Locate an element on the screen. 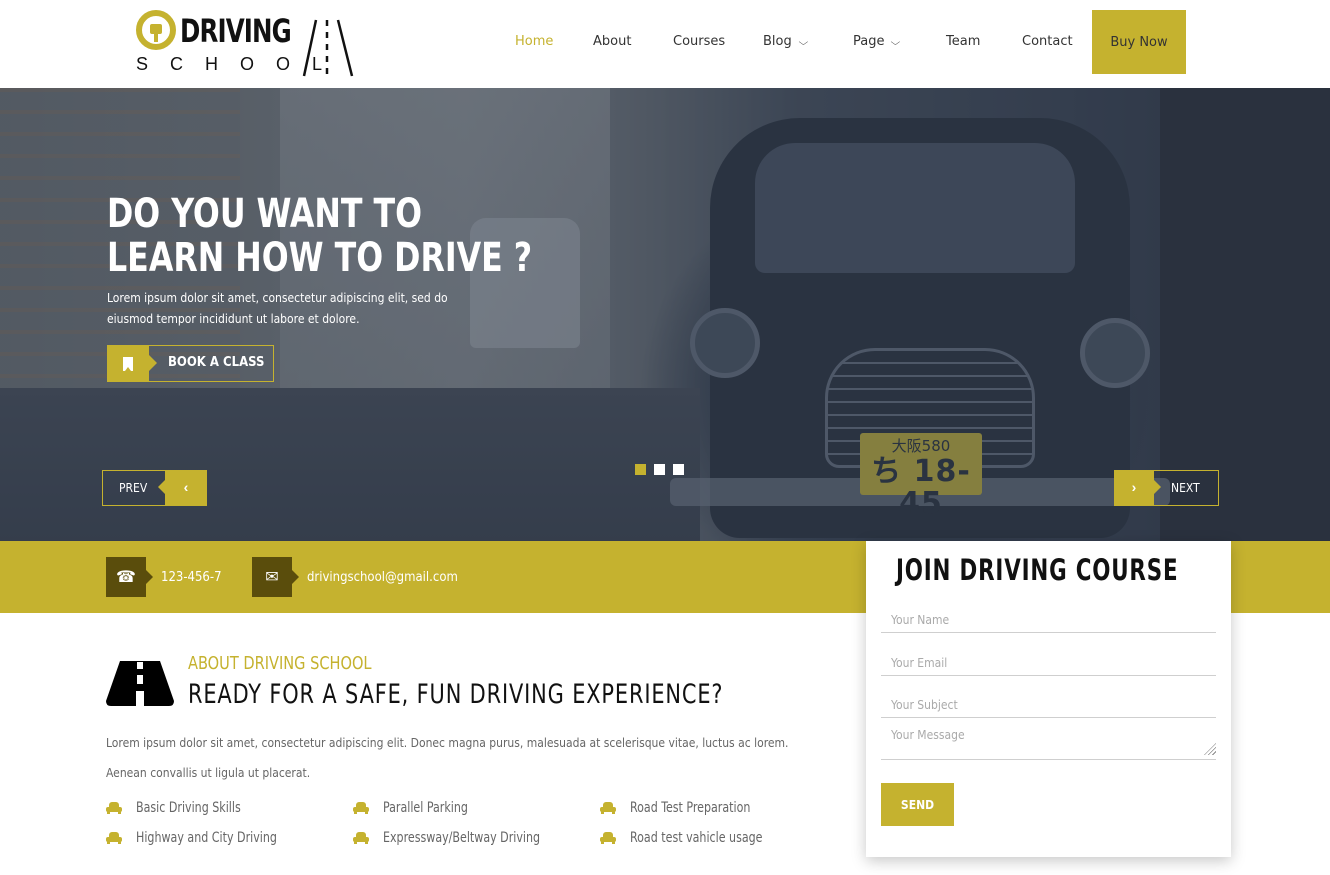  nav-courses: Courses is located at coordinates (699, 41).